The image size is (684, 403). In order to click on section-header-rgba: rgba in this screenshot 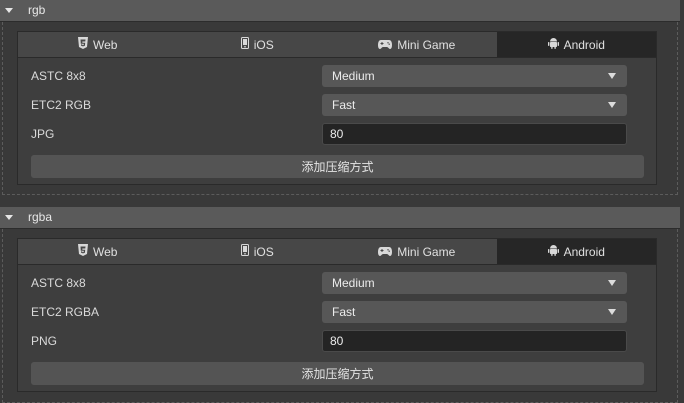, I will do `click(340, 218)`.